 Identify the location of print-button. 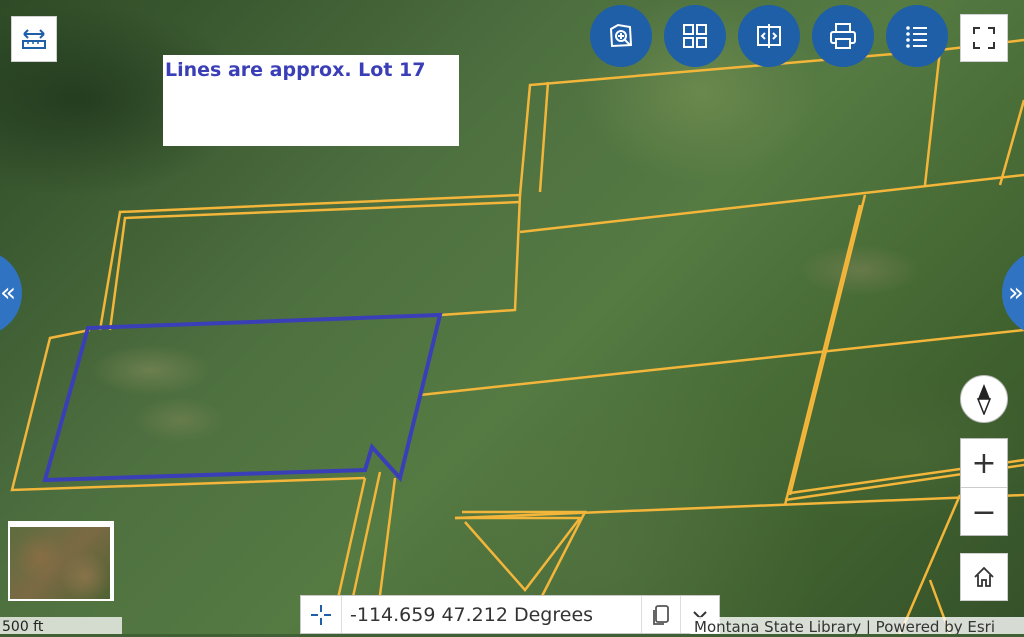
(843, 36).